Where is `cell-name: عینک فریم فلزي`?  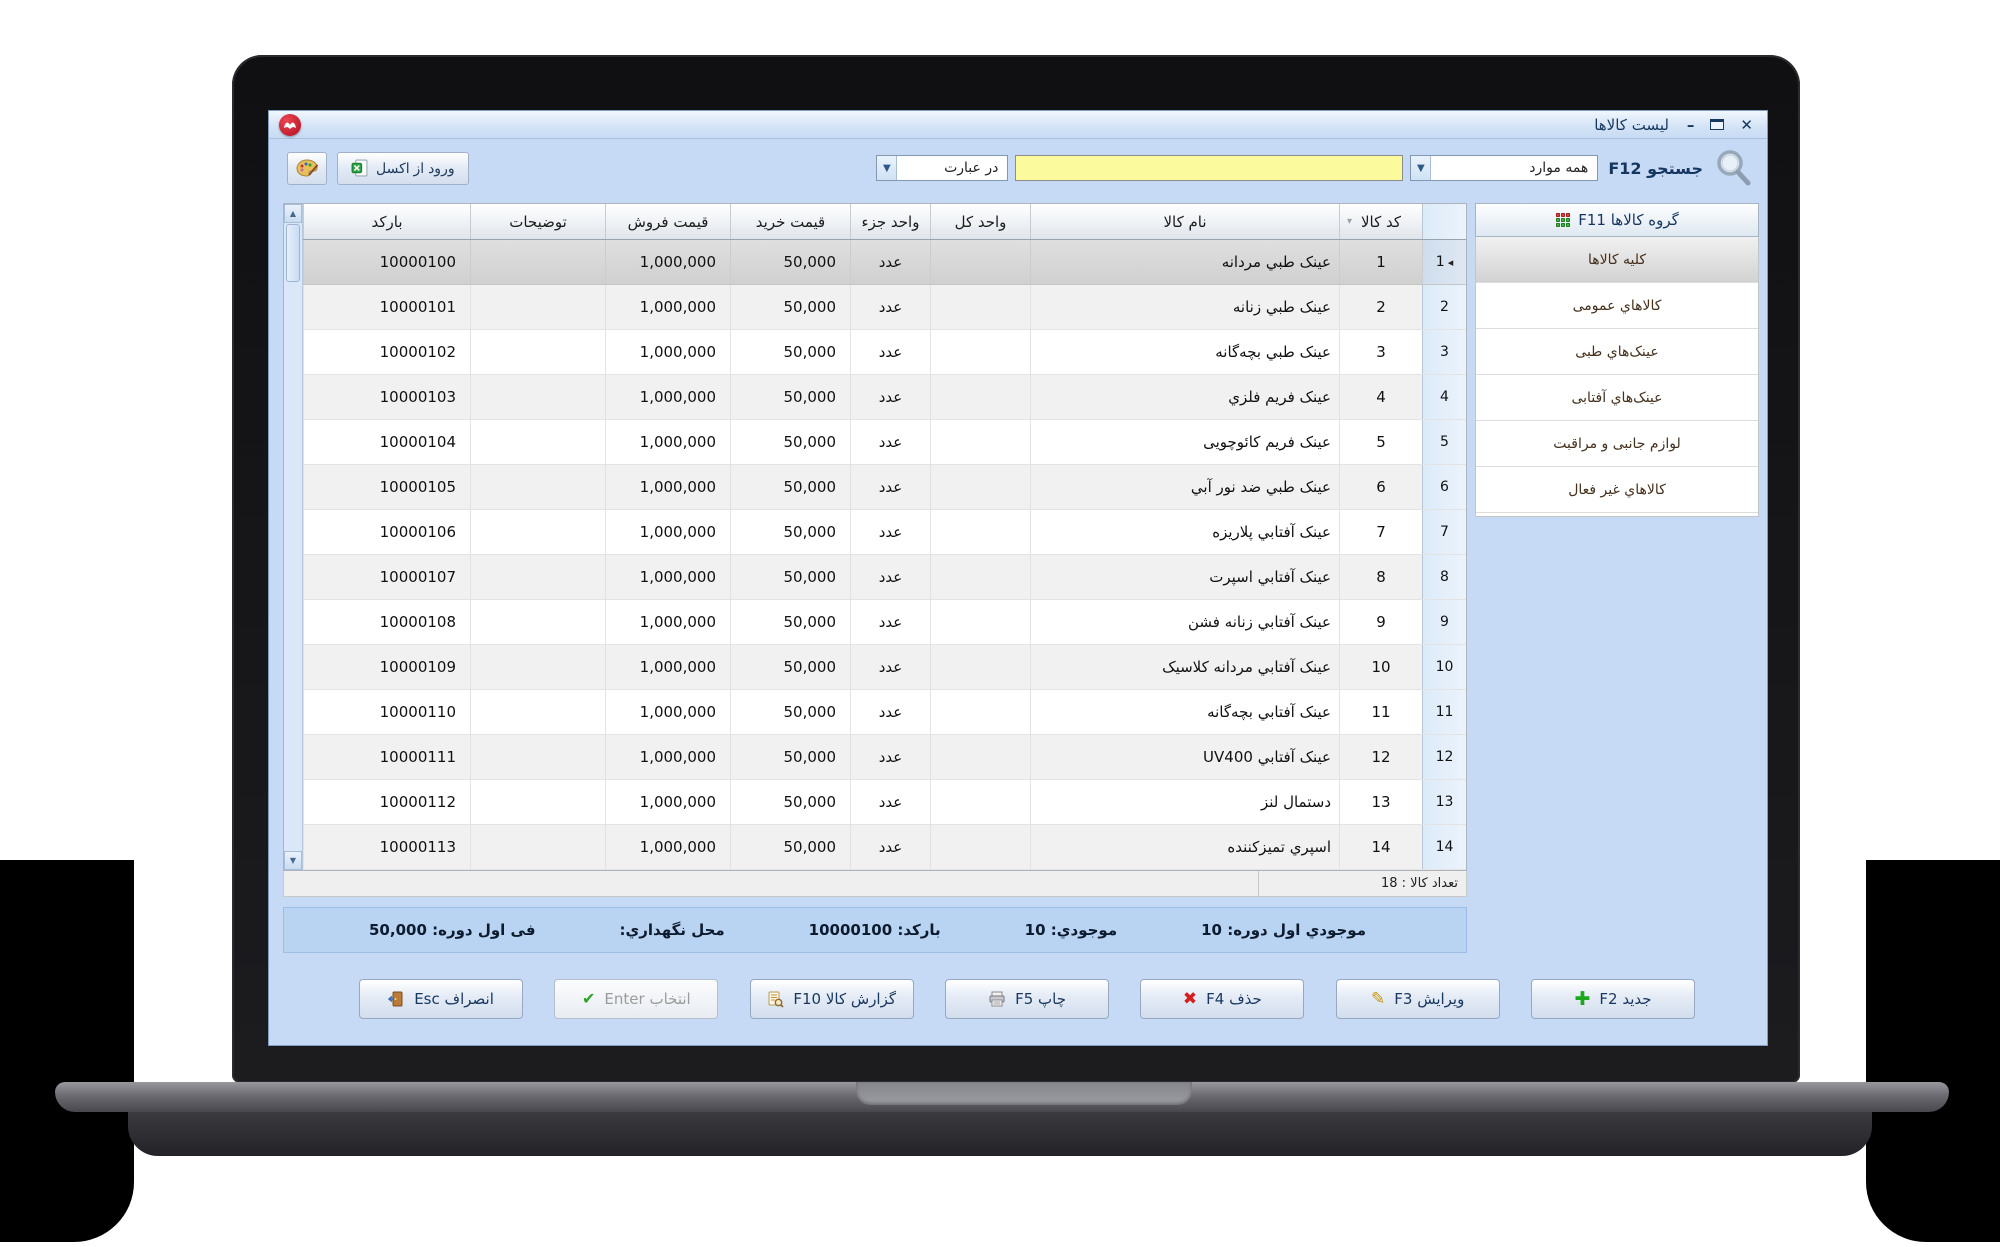 cell-name: عینک فریم فلزي is located at coordinates (1184, 397).